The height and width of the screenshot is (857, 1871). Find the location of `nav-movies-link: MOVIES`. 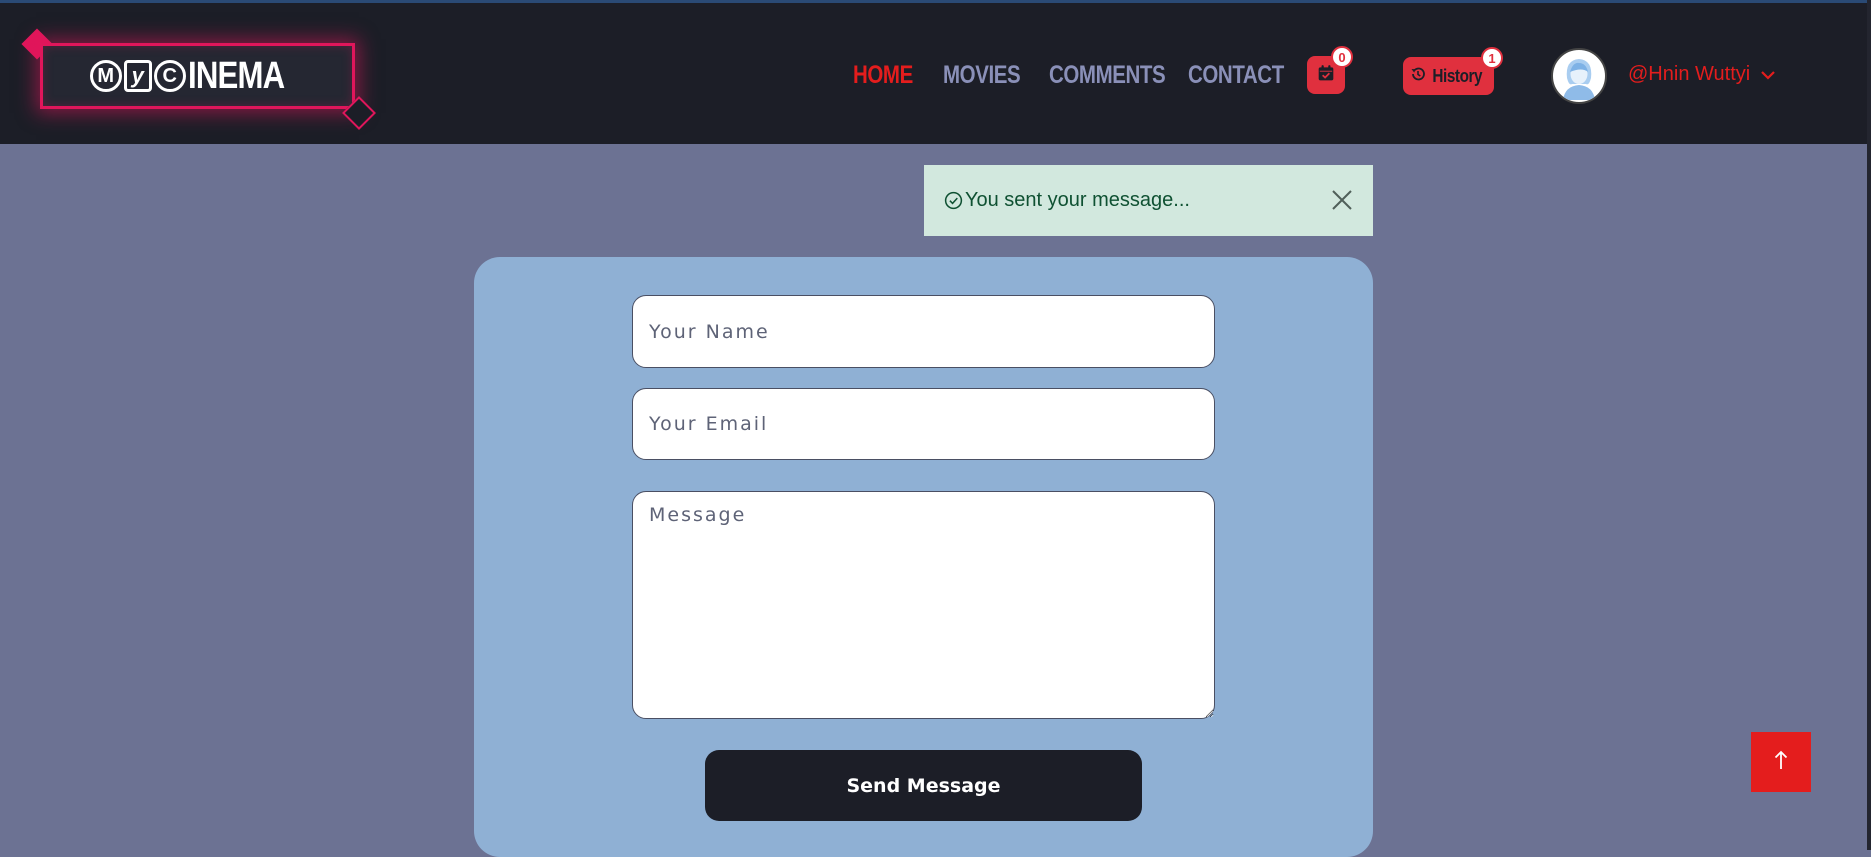

nav-movies-link: MOVIES is located at coordinates (982, 75).